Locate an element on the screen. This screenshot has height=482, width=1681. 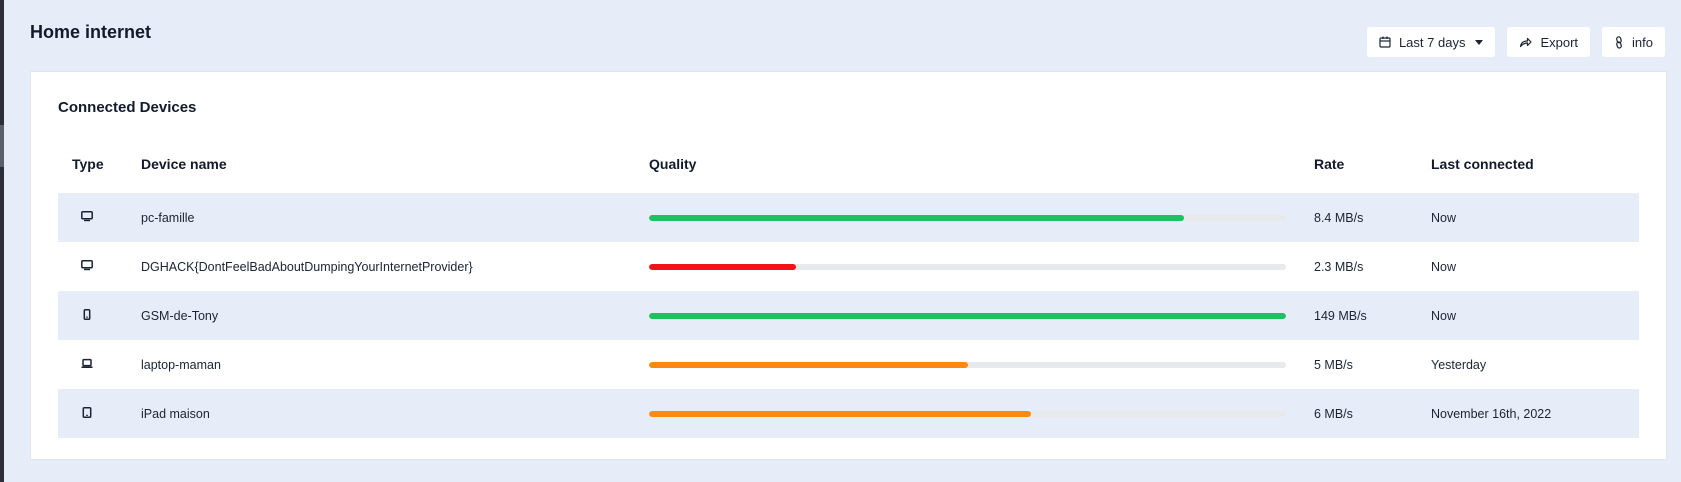
device-name: GSM-de-Tony is located at coordinates (180, 315).